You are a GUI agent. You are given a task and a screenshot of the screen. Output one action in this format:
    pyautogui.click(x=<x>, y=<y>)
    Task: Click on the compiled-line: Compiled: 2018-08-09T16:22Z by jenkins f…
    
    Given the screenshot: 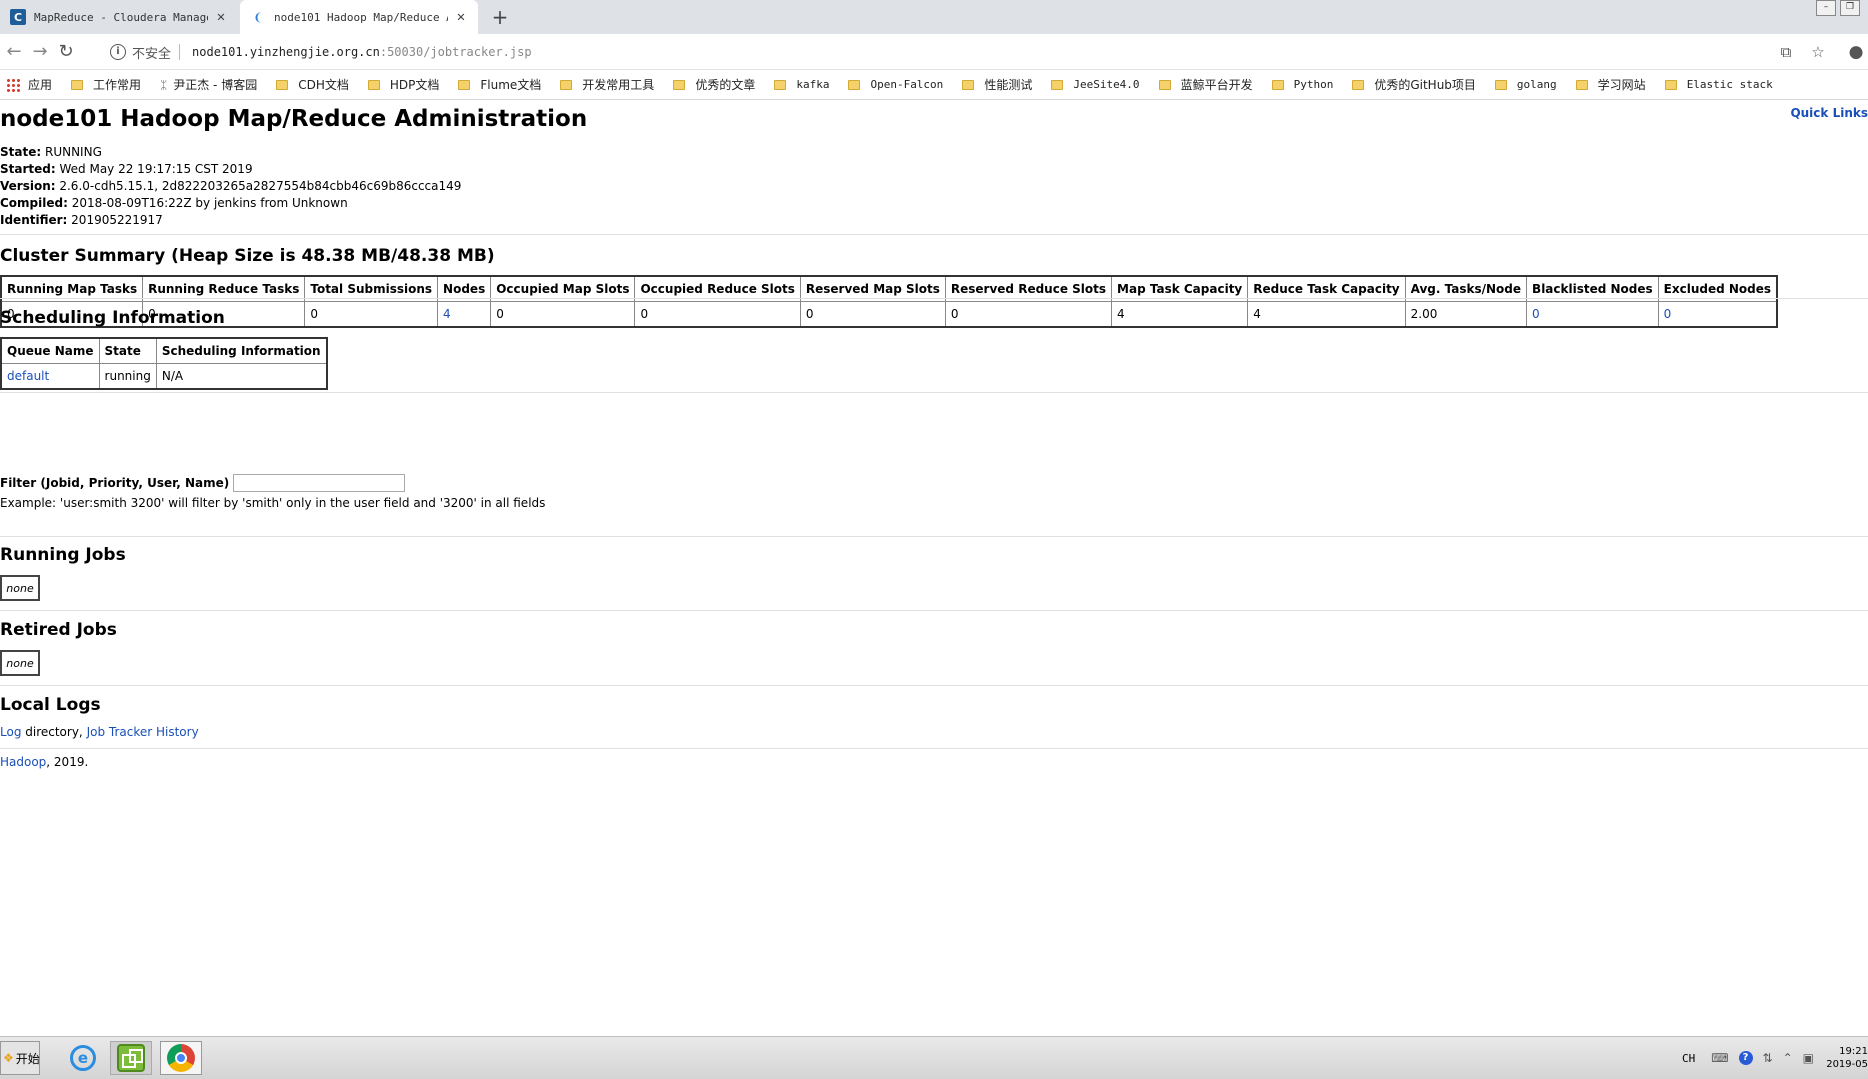 What is the action you would take?
    pyautogui.click(x=174, y=203)
    